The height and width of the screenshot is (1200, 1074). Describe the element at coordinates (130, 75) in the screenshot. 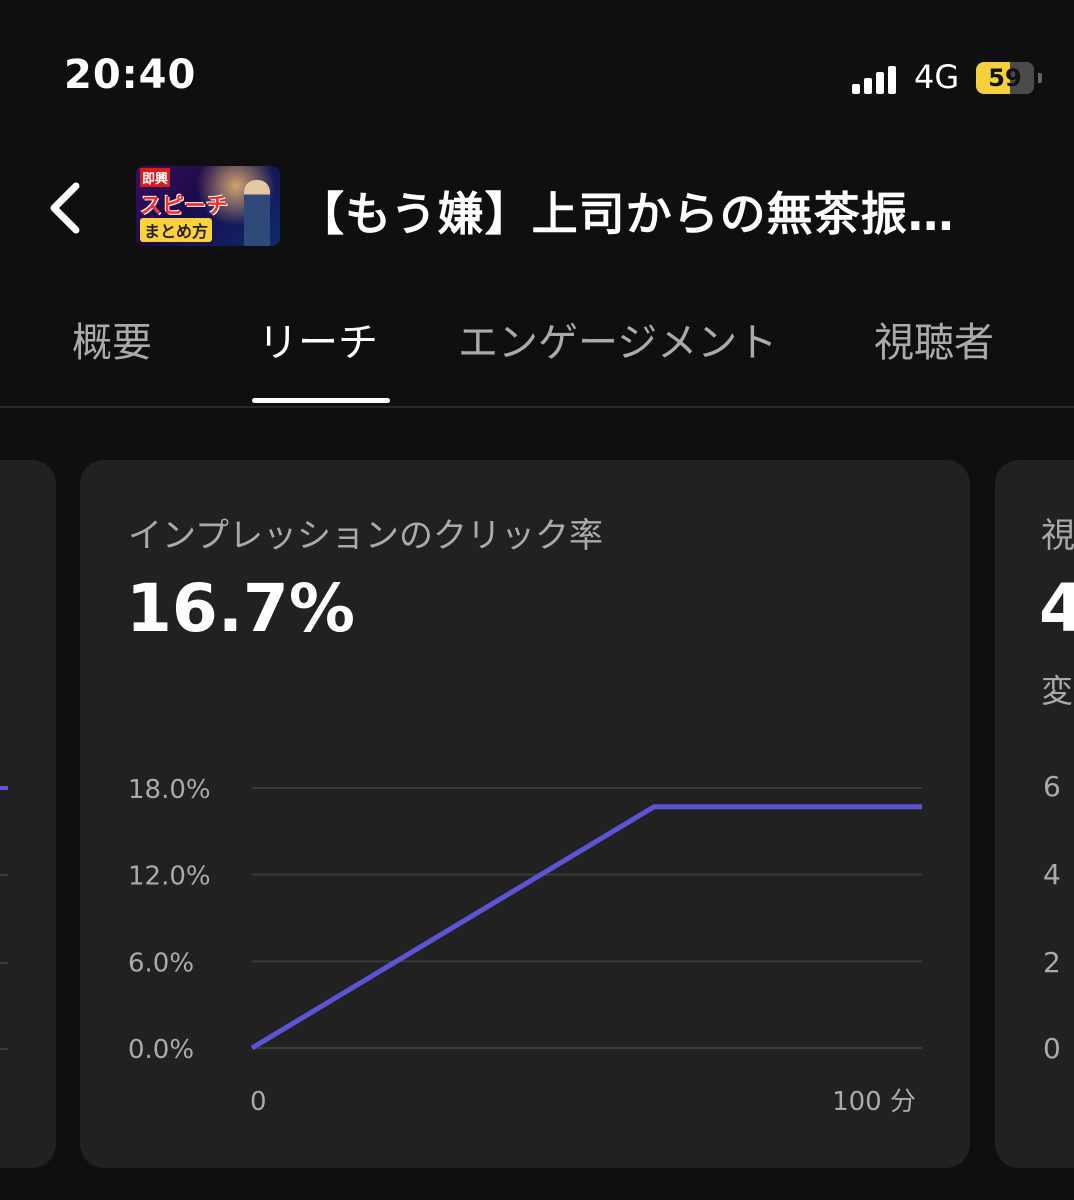

I see `status-time: 20:40` at that location.